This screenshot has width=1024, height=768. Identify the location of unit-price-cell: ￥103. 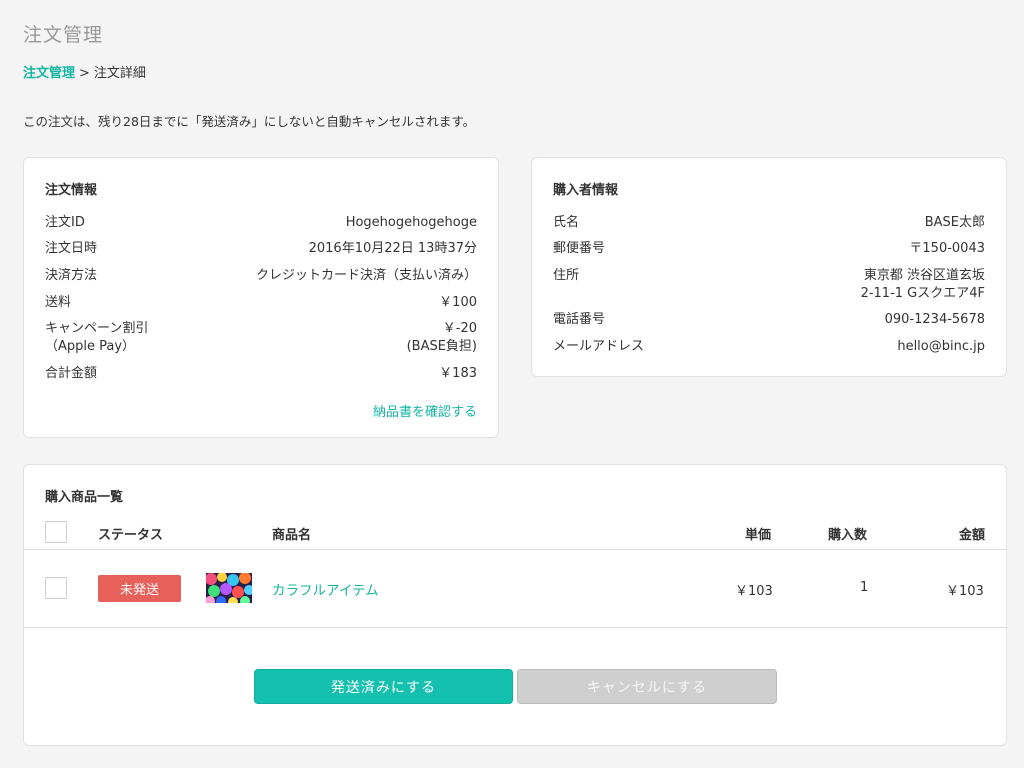
(754, 591).